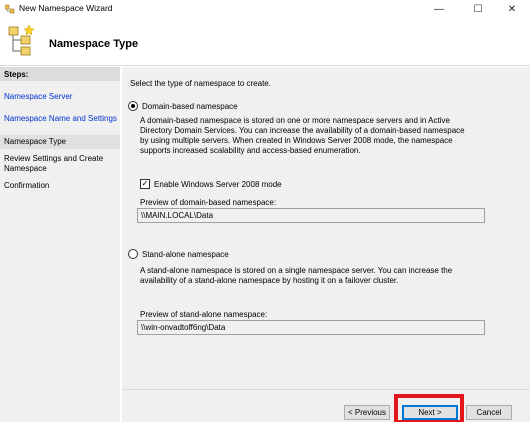 Image resolution: width=530 pixels, height=427 pixels. Describe the element at coordinates (218, 184) in the screenshot. I see `ws2008-mode-label: Enable Windows Server 2008 mode` at that location.